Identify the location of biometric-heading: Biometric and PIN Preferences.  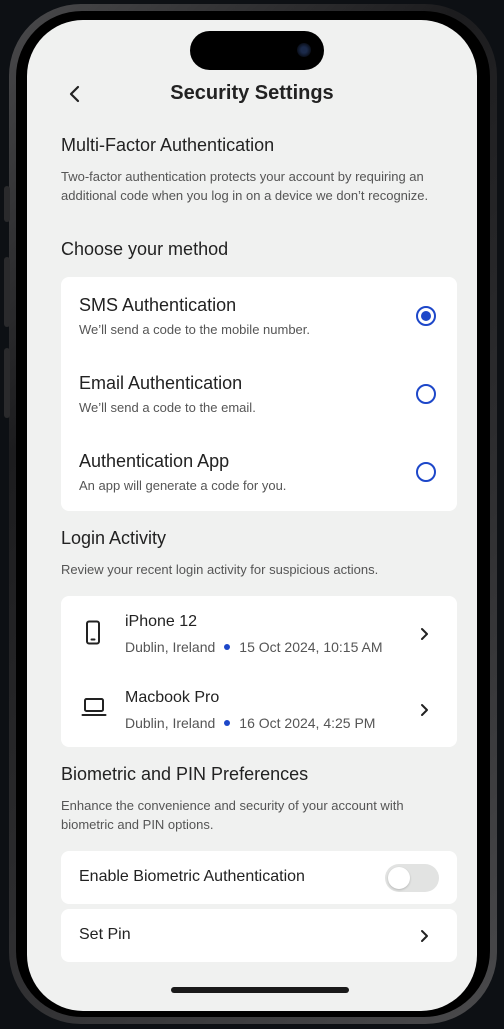
(185, 774).